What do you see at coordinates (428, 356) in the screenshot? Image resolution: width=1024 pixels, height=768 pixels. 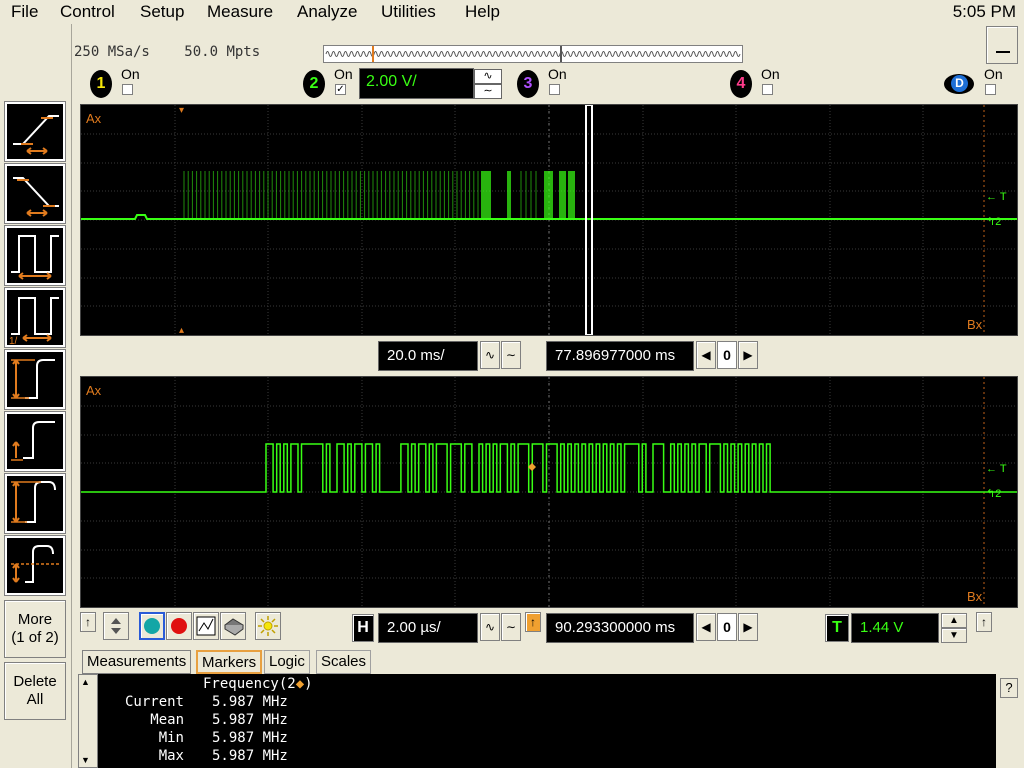 I see `main-timebase-scale: 20.0 ms/` at bounding box center [428, 356].